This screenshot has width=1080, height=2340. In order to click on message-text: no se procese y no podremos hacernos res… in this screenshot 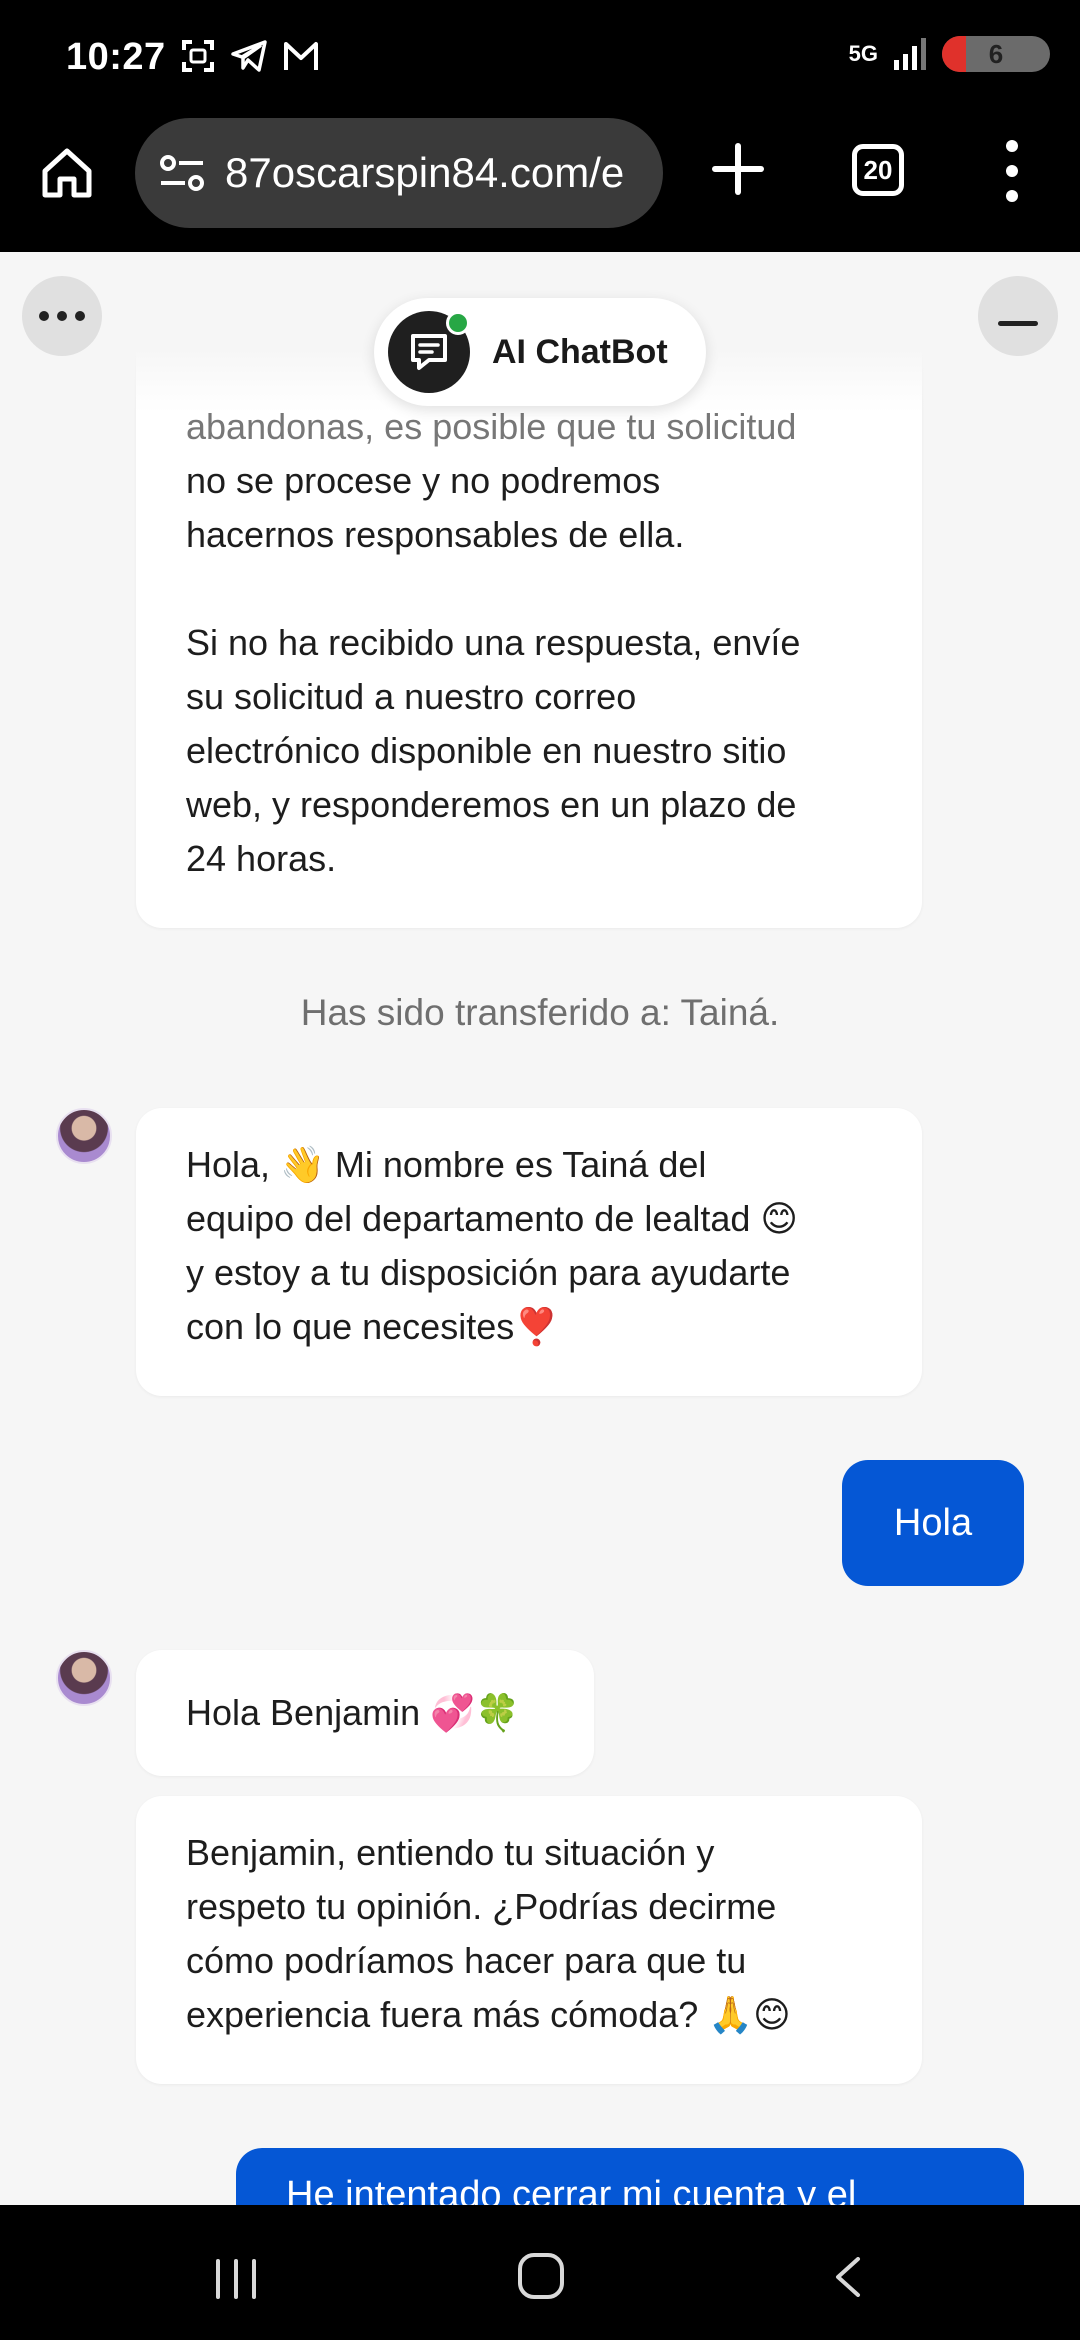, I will do `click(493, 669)`.